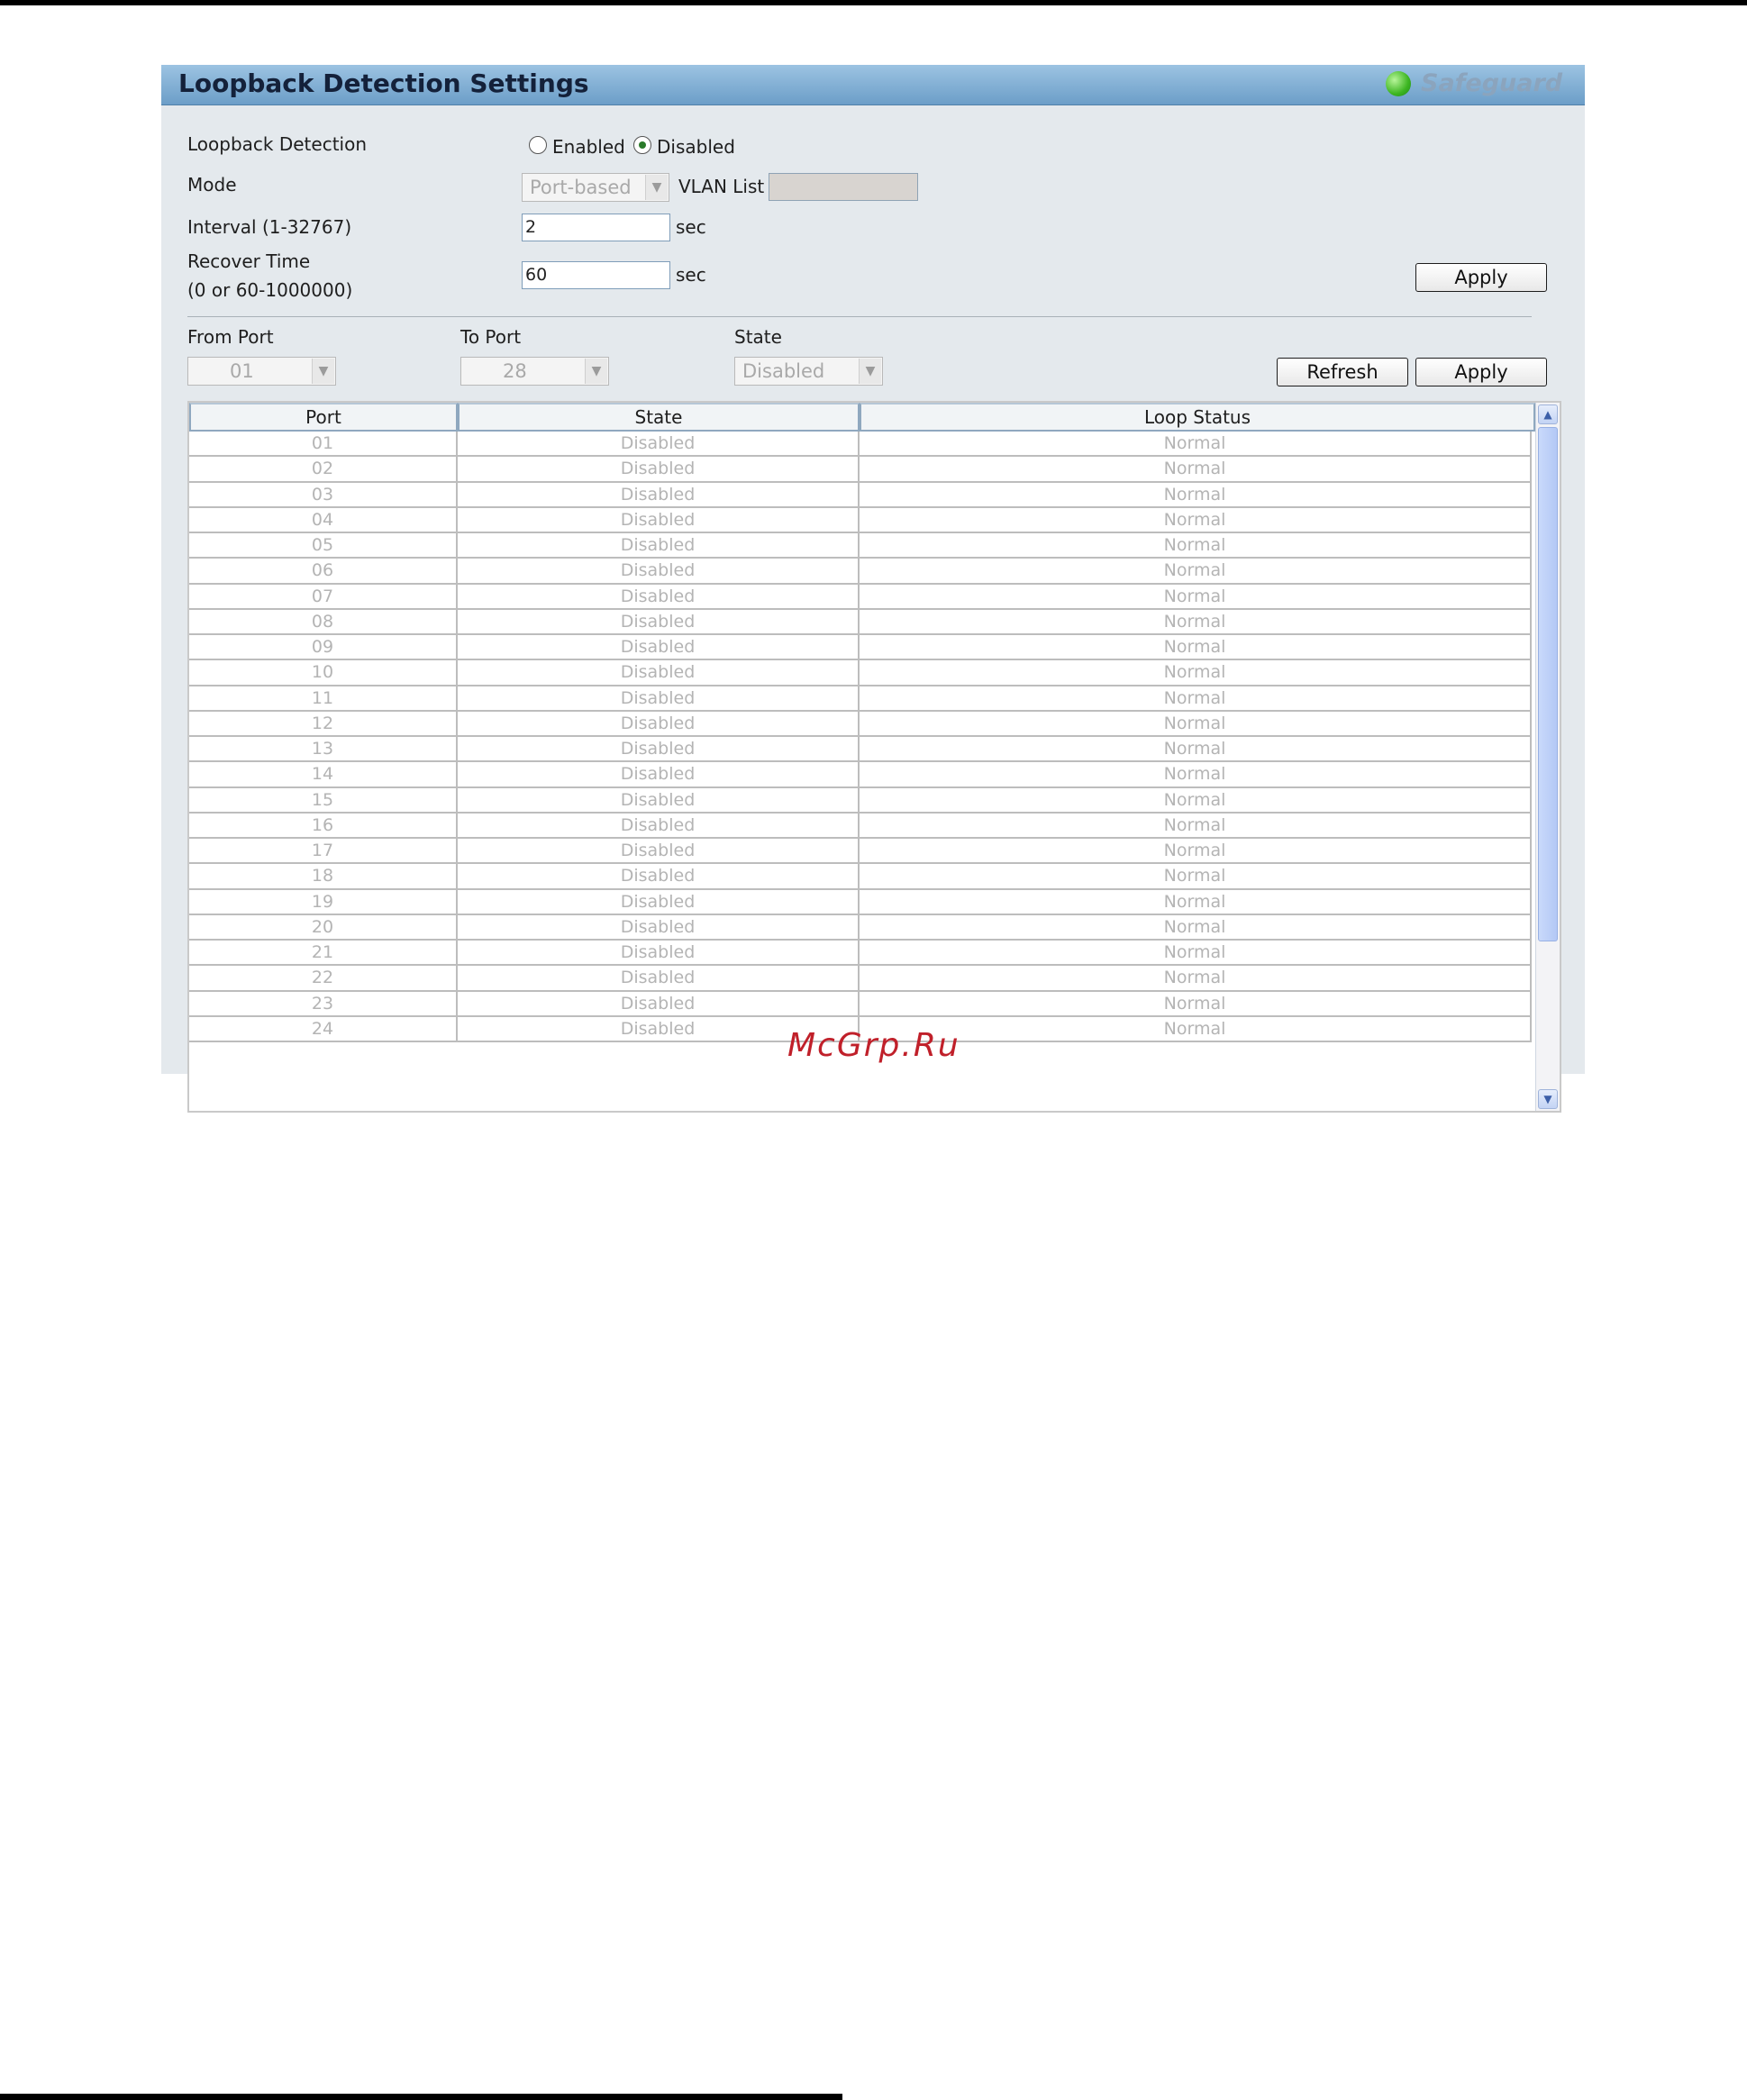  I want to click on port-cell: 12, so click(323, 724).